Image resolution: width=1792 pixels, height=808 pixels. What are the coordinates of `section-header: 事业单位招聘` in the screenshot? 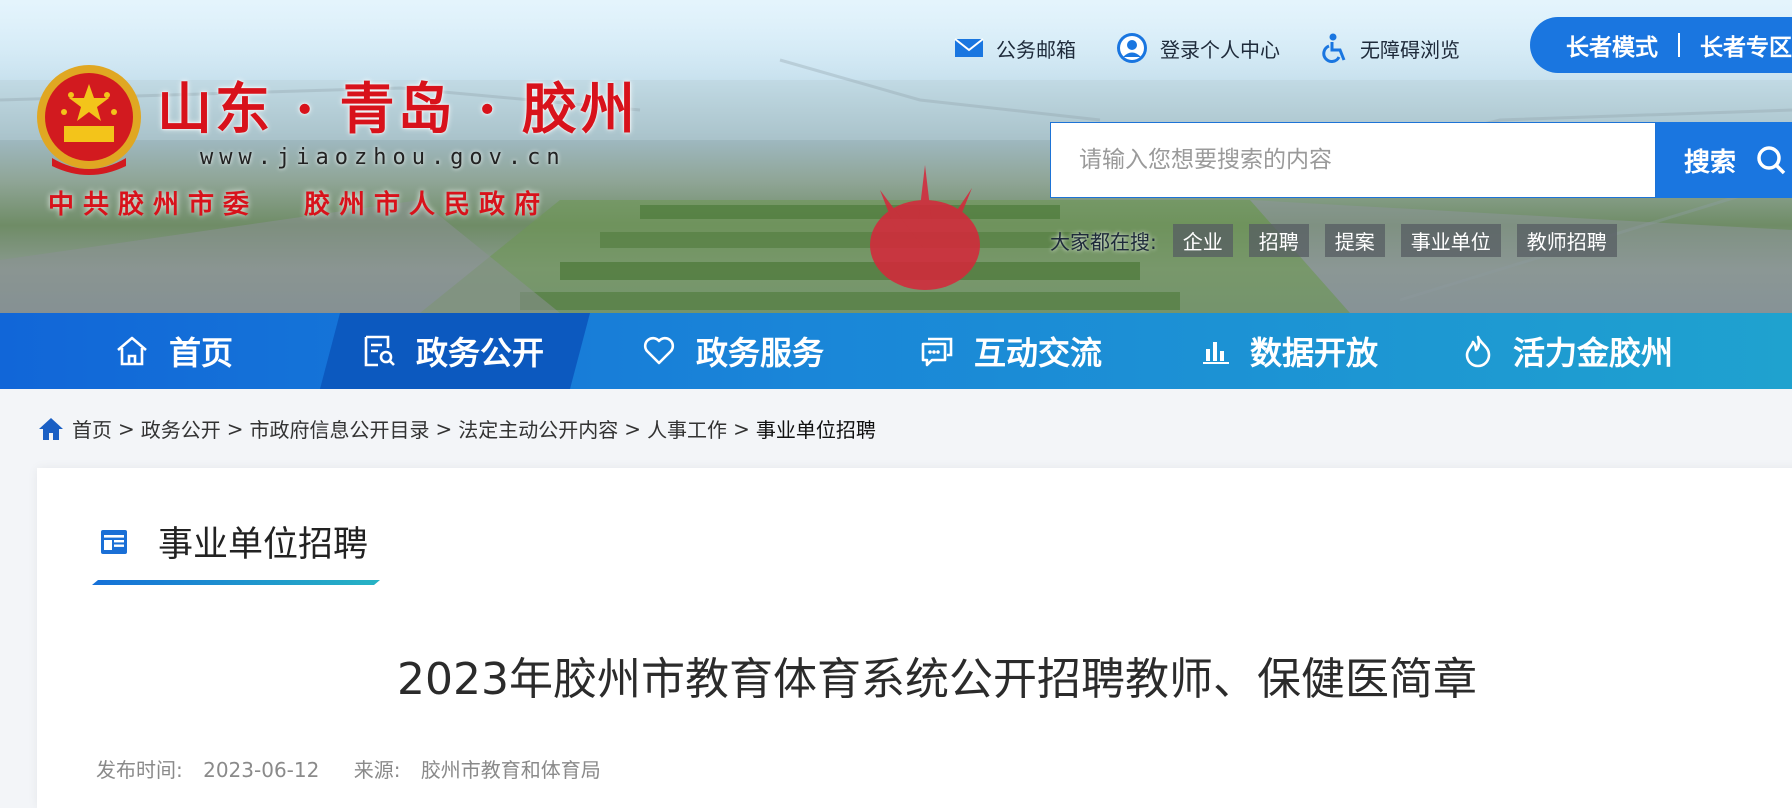 It's located at (234, 541).